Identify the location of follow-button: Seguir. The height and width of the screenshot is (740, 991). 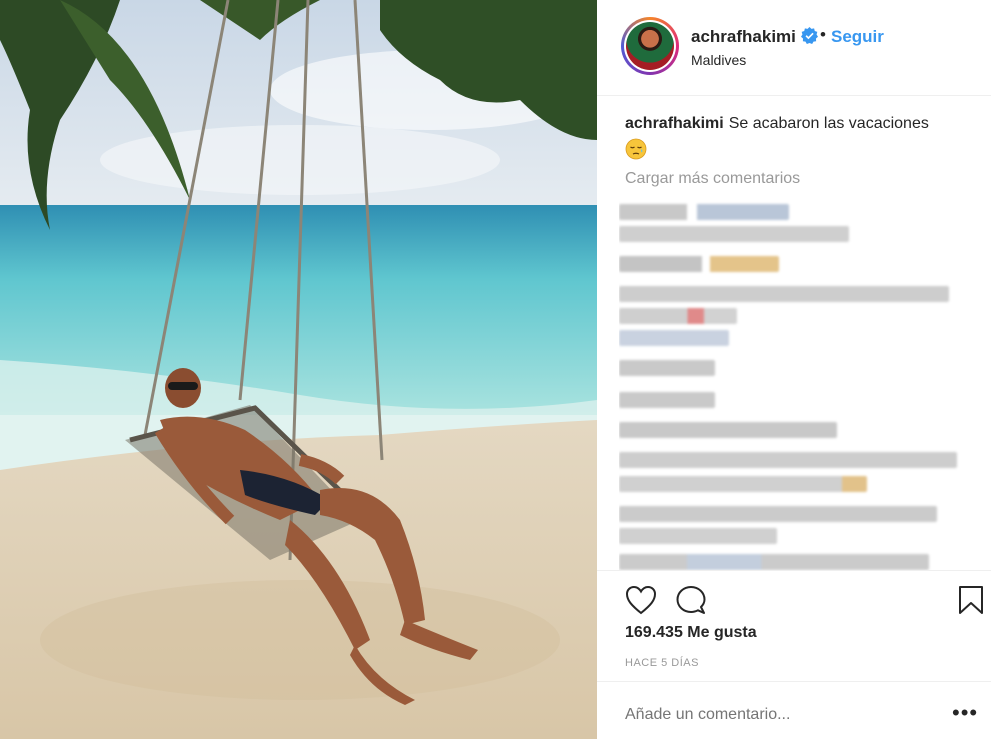
(857, 37).